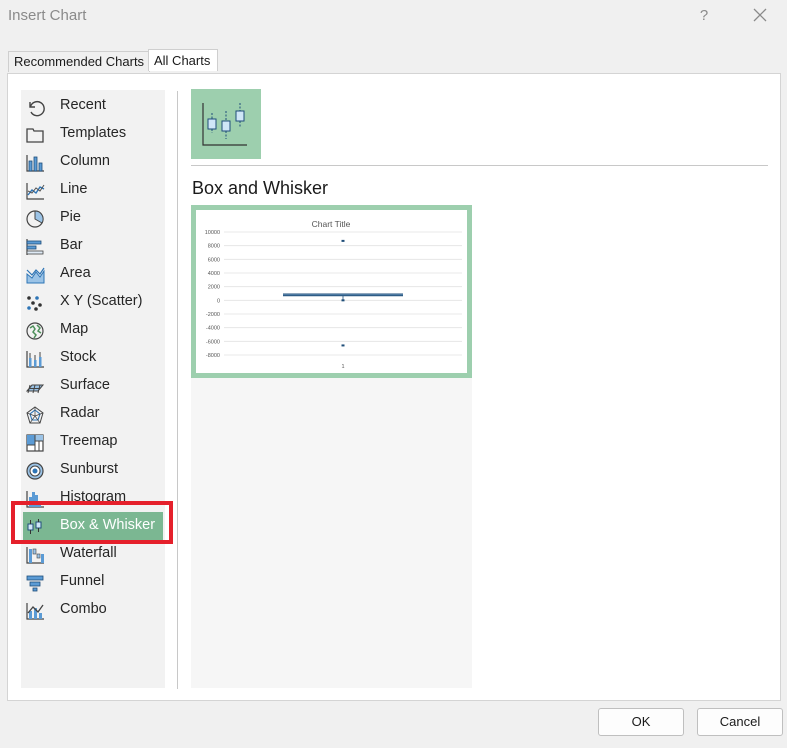  I want to click on sidebar-item-scatter-chart: X Y (Scatter), so click(93, 302).